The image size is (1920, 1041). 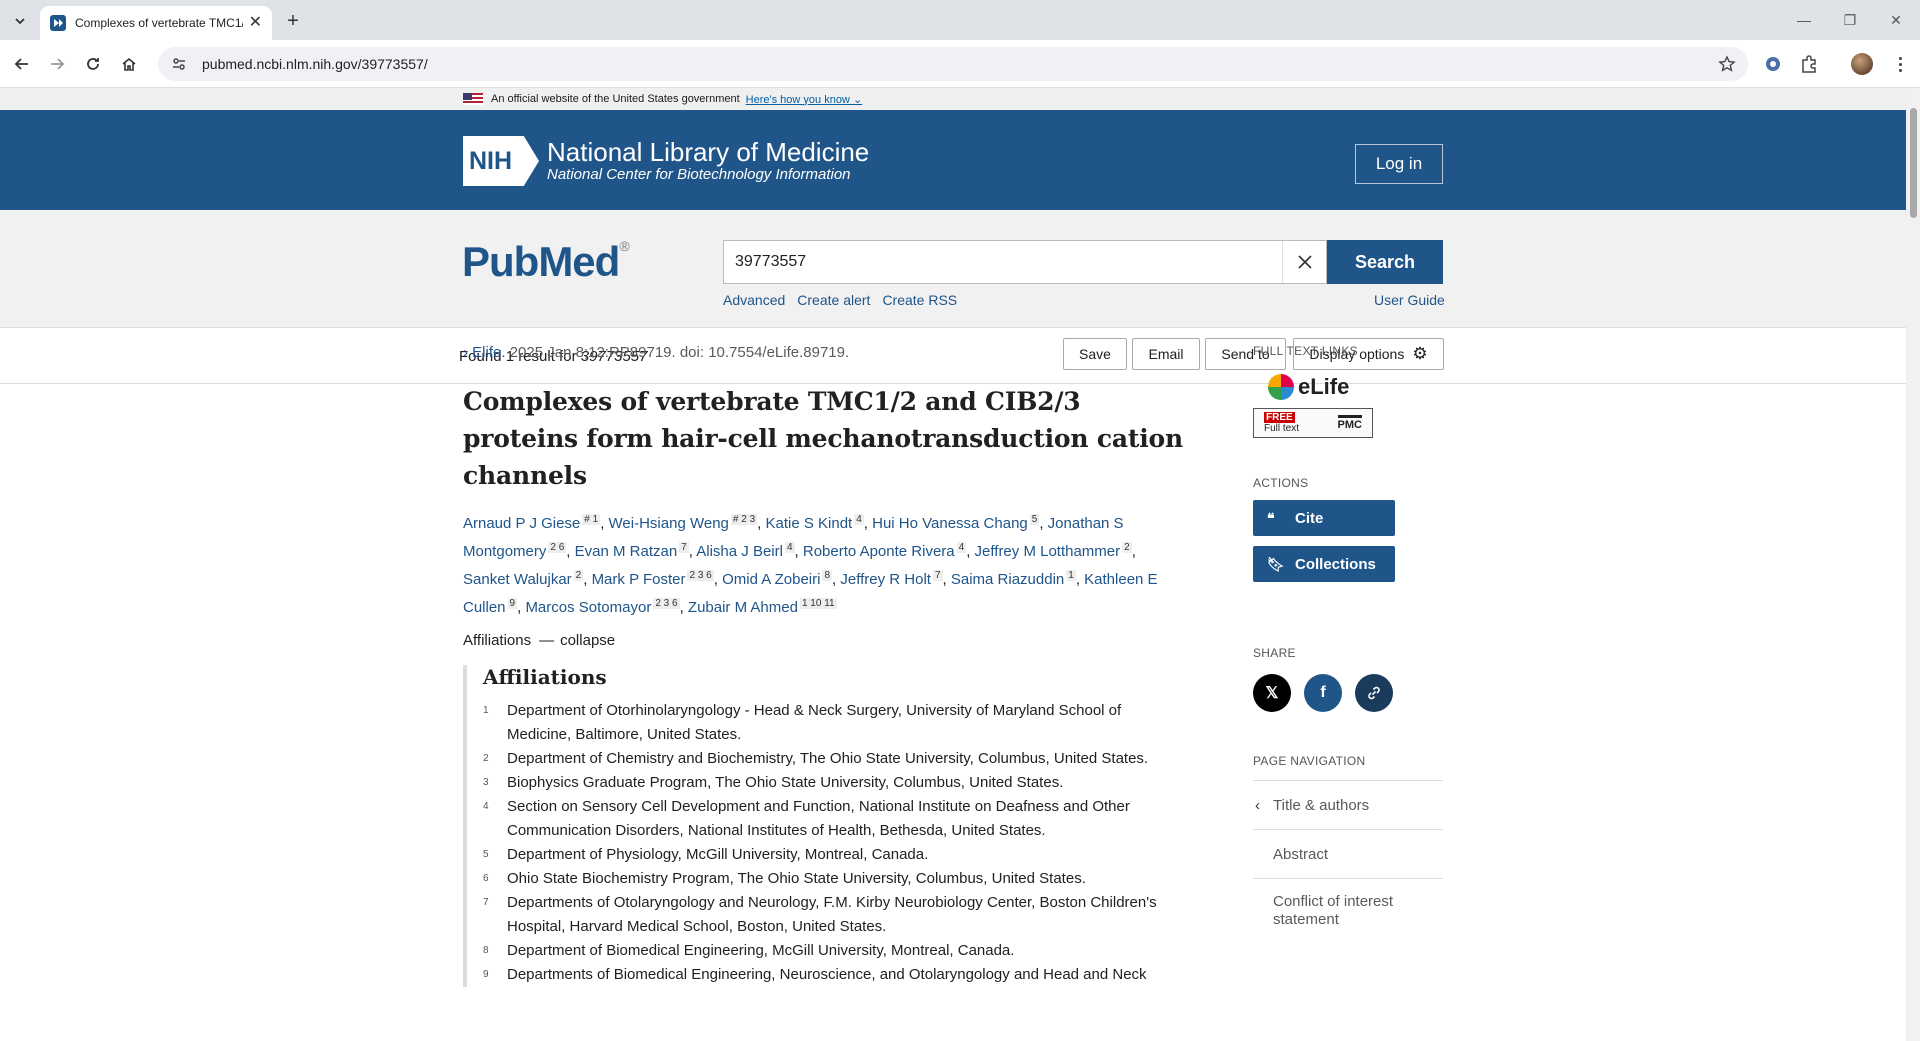 What do you see at coordinates (879, 551) in the screenshot?
I see `author-link: Roberto Aponte Rivera` at bounding box center [879, 551].